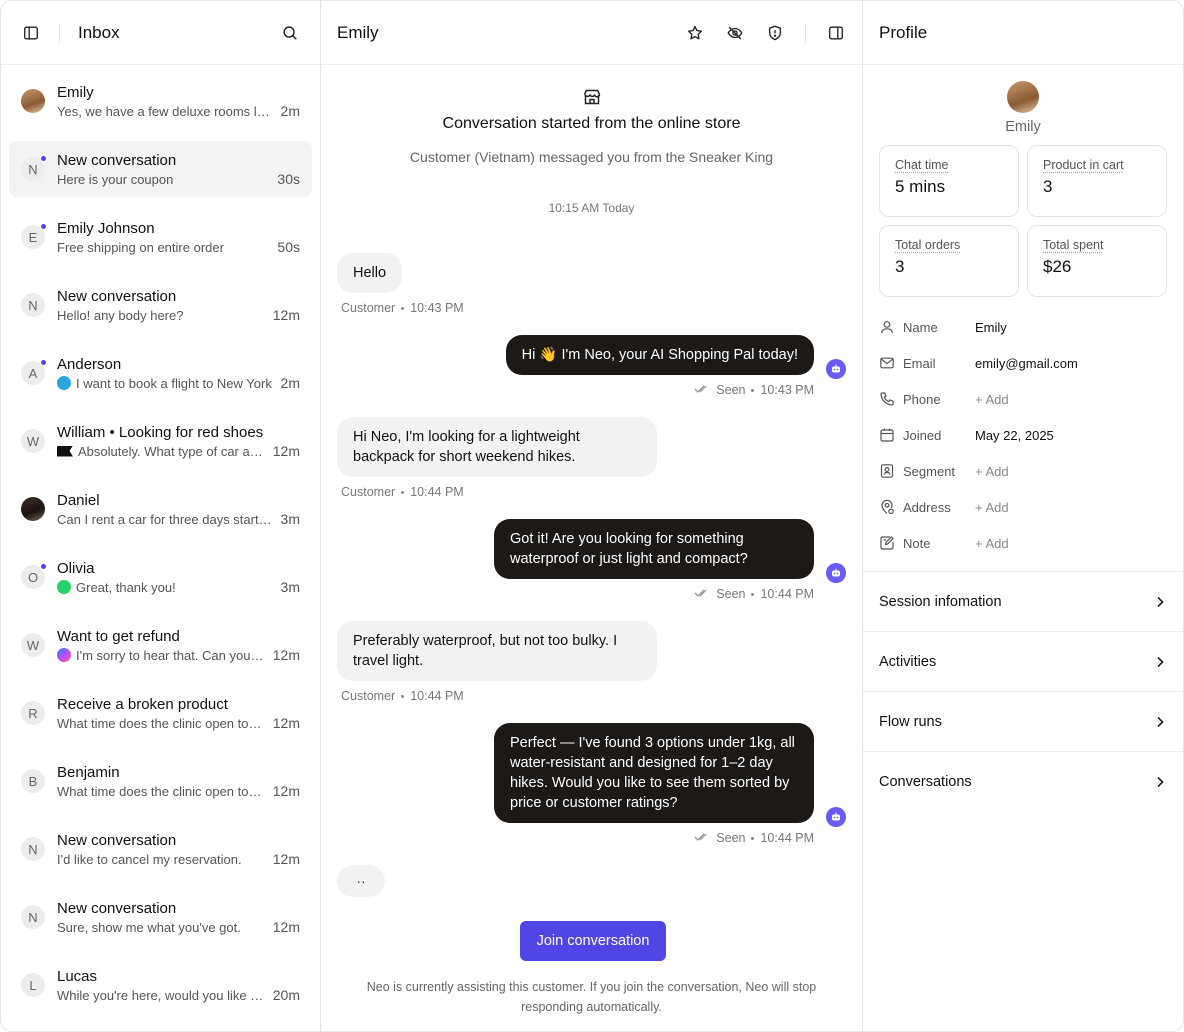 The width and height of the screenshot is (1184, 1032). What do you see at coordinates (731, 838) in the screenshot?
I see `message-status: Seen` at bounding box center [731, 838].